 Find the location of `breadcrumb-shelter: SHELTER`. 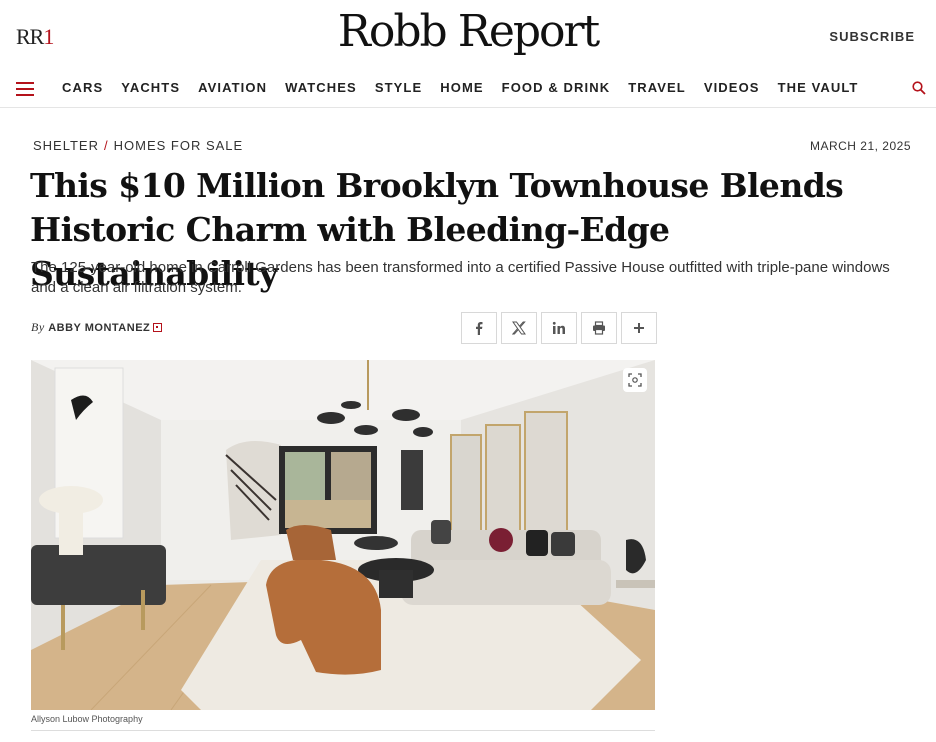

breadcrumb-shelter: SHELTER is located at coordinates (66, 145).